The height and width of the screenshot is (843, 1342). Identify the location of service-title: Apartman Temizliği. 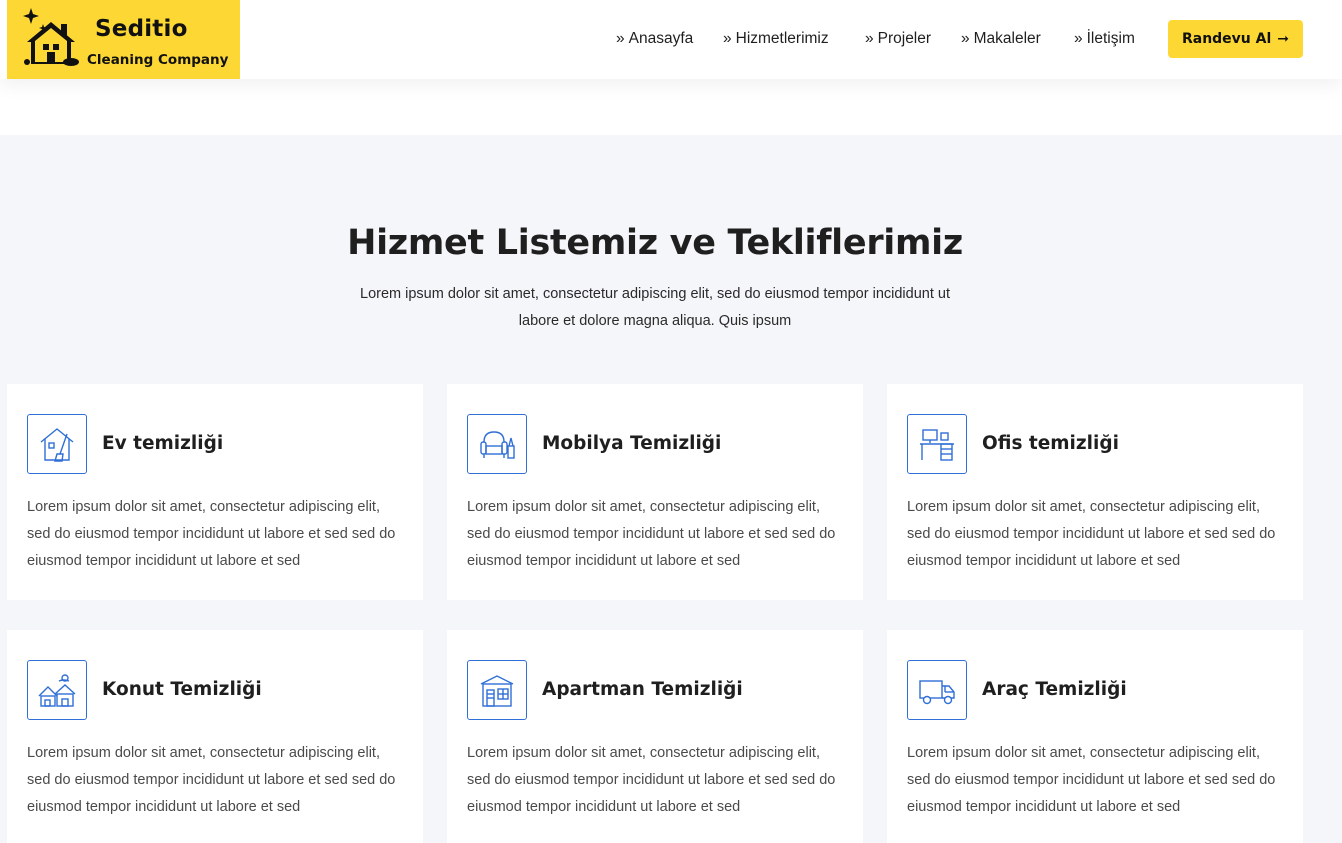
(642, 689).